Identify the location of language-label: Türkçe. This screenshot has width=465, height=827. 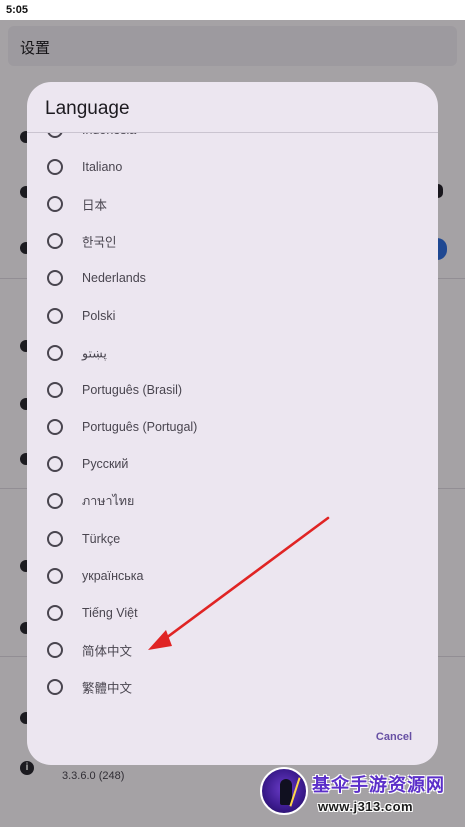
(101, 538).